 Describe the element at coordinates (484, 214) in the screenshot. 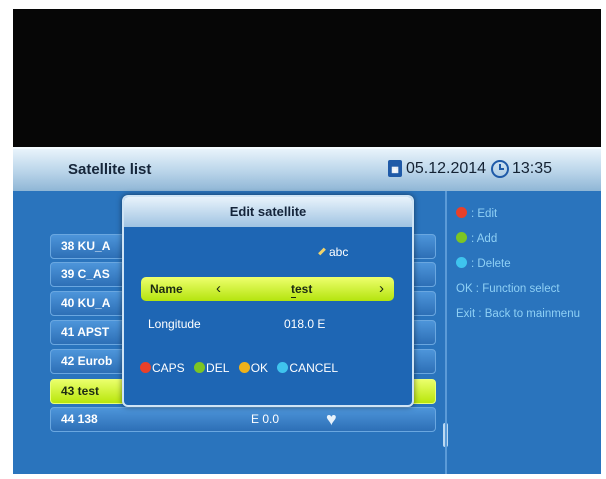

I see `help-edit-label: : Edit` at that location.